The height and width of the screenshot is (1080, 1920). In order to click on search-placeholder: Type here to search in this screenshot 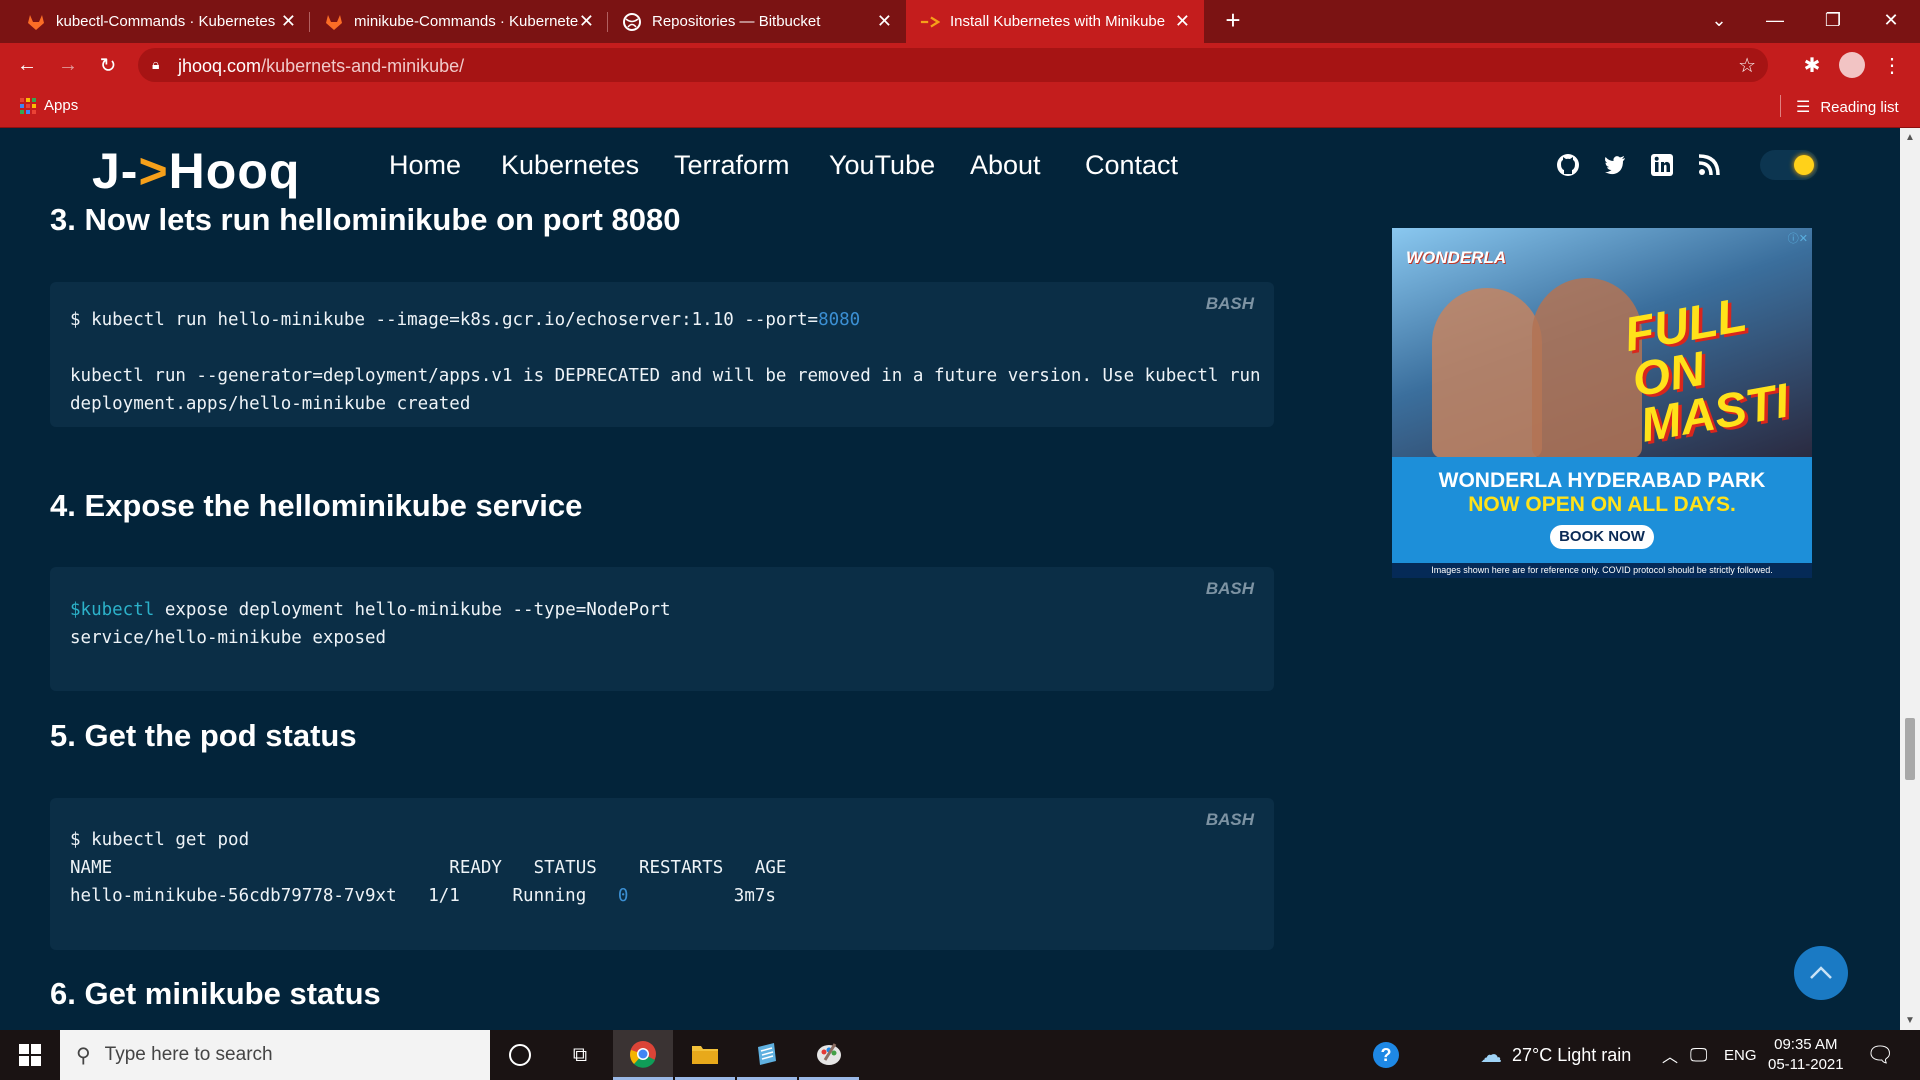, I will do `click(188, 1054)`.